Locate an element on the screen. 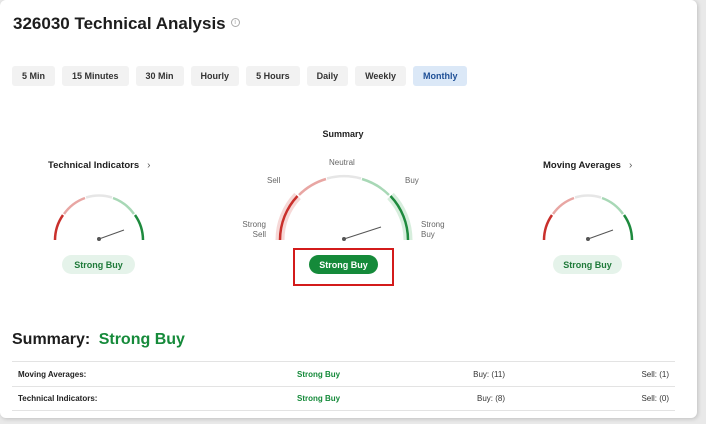 The image size is (706, 424). tab-5-min: 5 Min is located at coordinates (34, 76).